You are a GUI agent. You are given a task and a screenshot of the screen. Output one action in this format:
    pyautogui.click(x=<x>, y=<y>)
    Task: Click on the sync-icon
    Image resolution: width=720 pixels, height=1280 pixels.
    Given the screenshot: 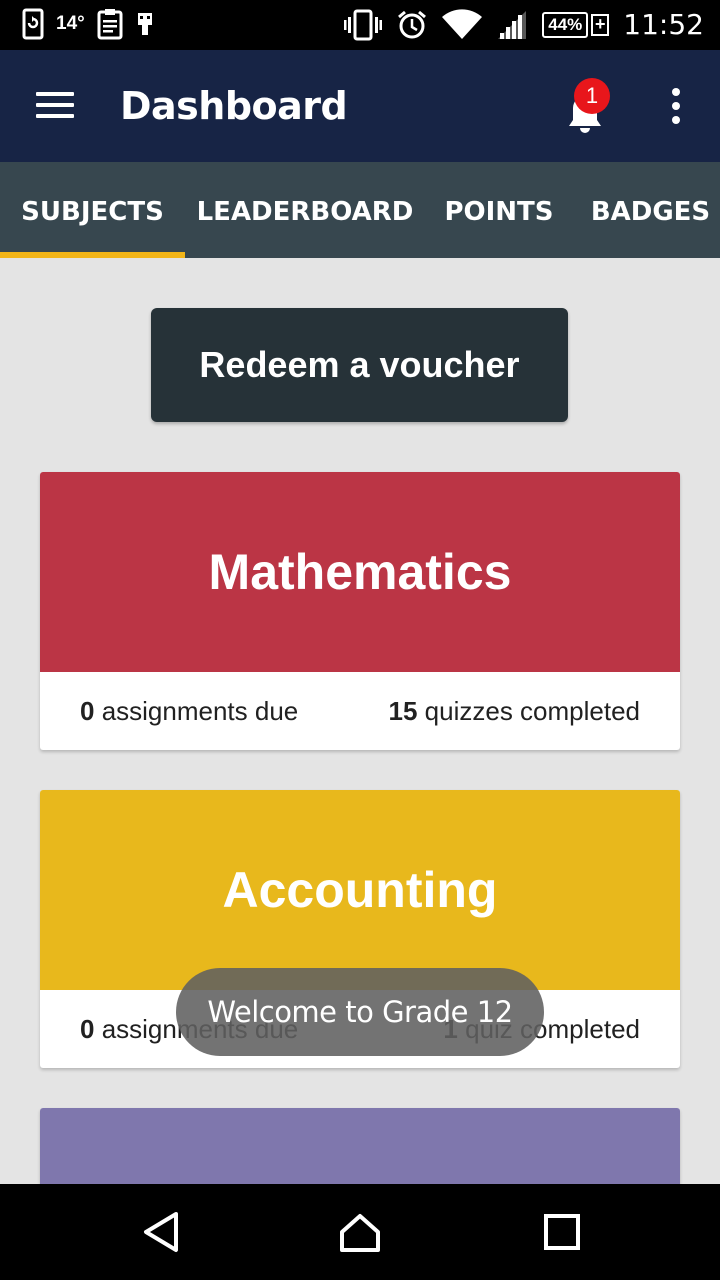 What is the action you would take?
    pyautogui.click(x=33, y=24)
    